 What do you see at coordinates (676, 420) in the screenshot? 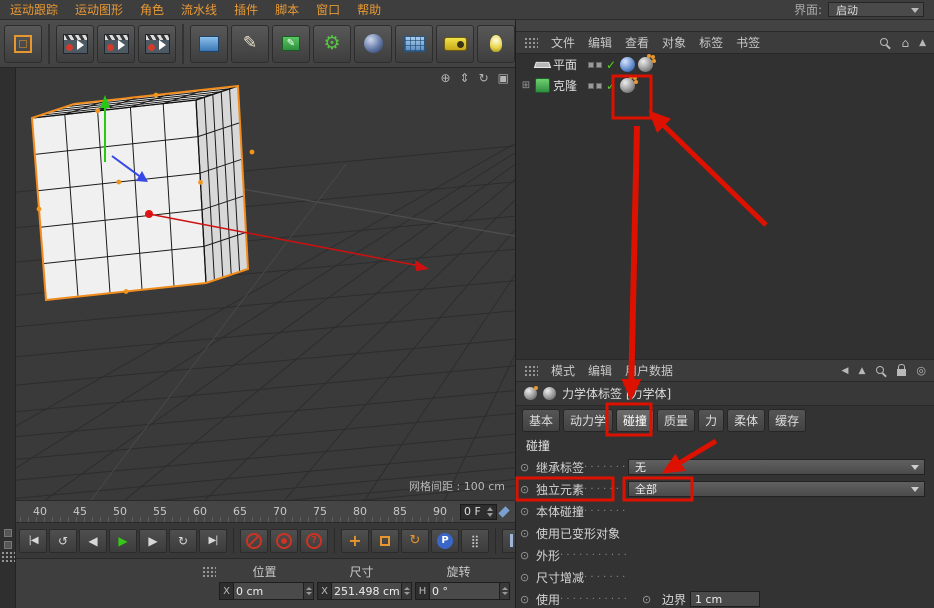
I see `tab-mass: 质量` at bounding box center [676, 420].